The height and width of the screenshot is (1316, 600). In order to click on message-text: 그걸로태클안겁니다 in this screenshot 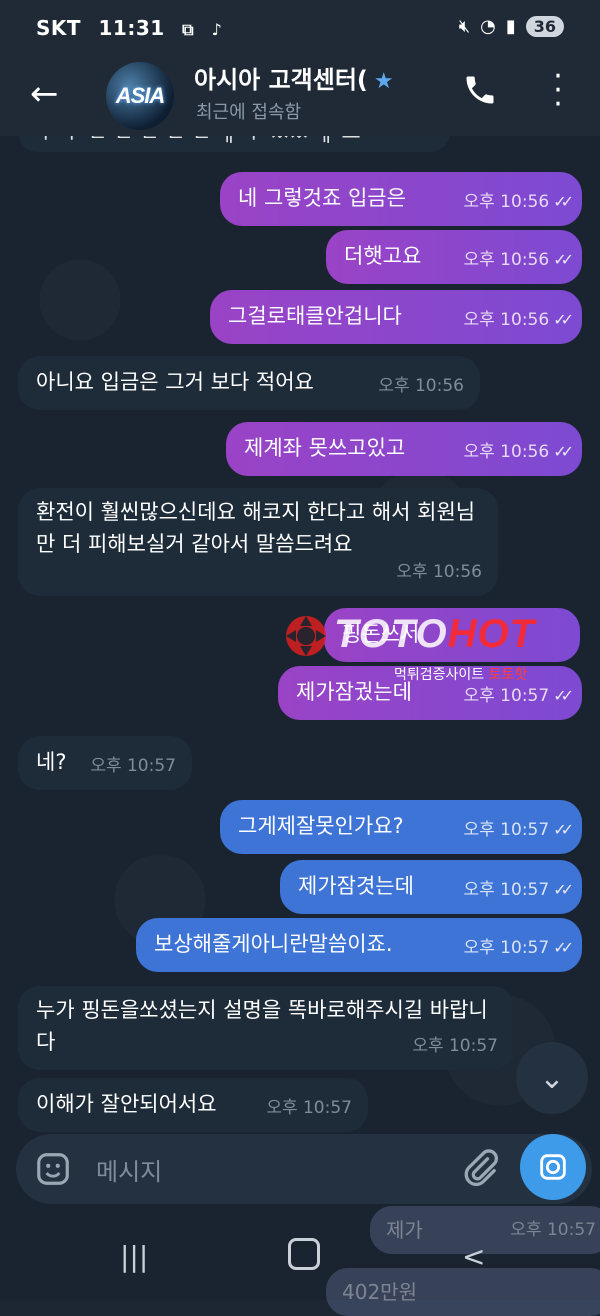, I will do `click(315, 316)`.